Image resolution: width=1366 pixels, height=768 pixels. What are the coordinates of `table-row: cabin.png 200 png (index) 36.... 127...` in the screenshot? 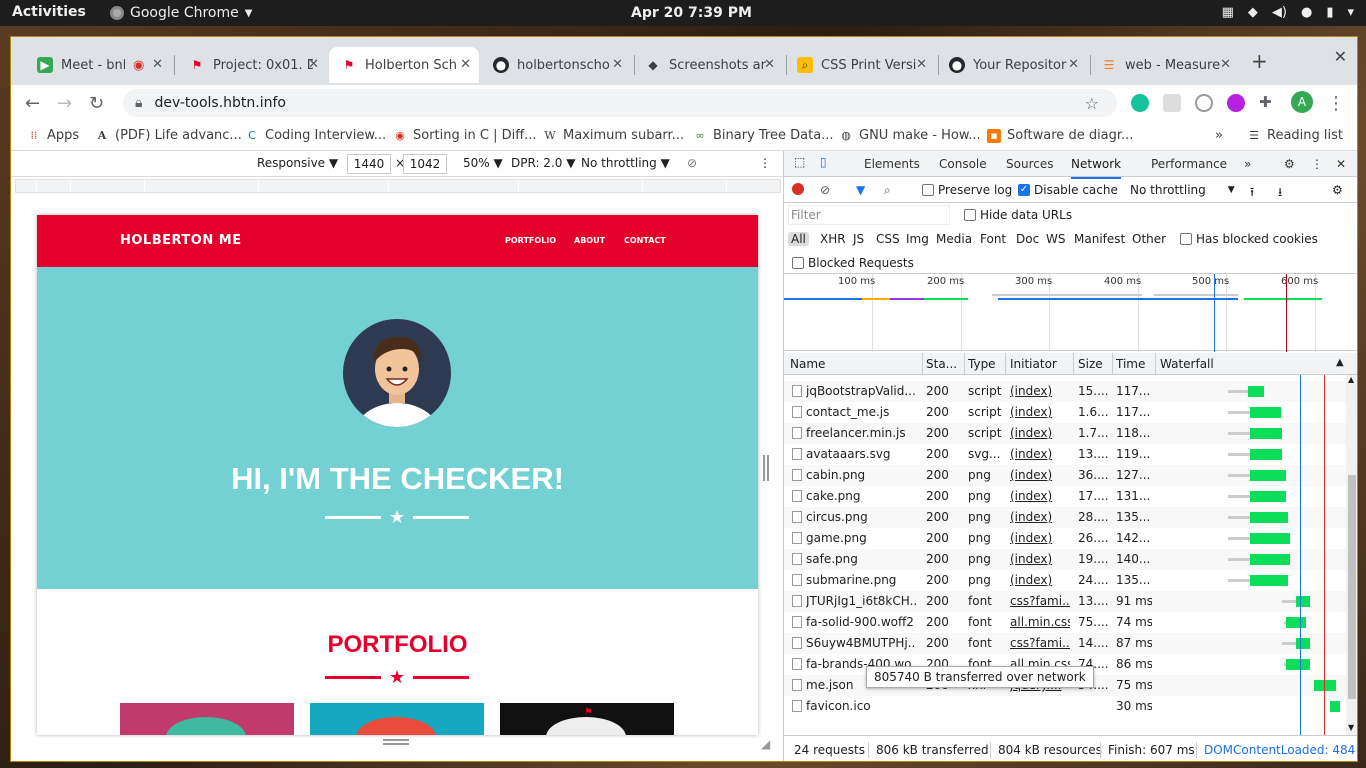 It's located at (1065, 475).